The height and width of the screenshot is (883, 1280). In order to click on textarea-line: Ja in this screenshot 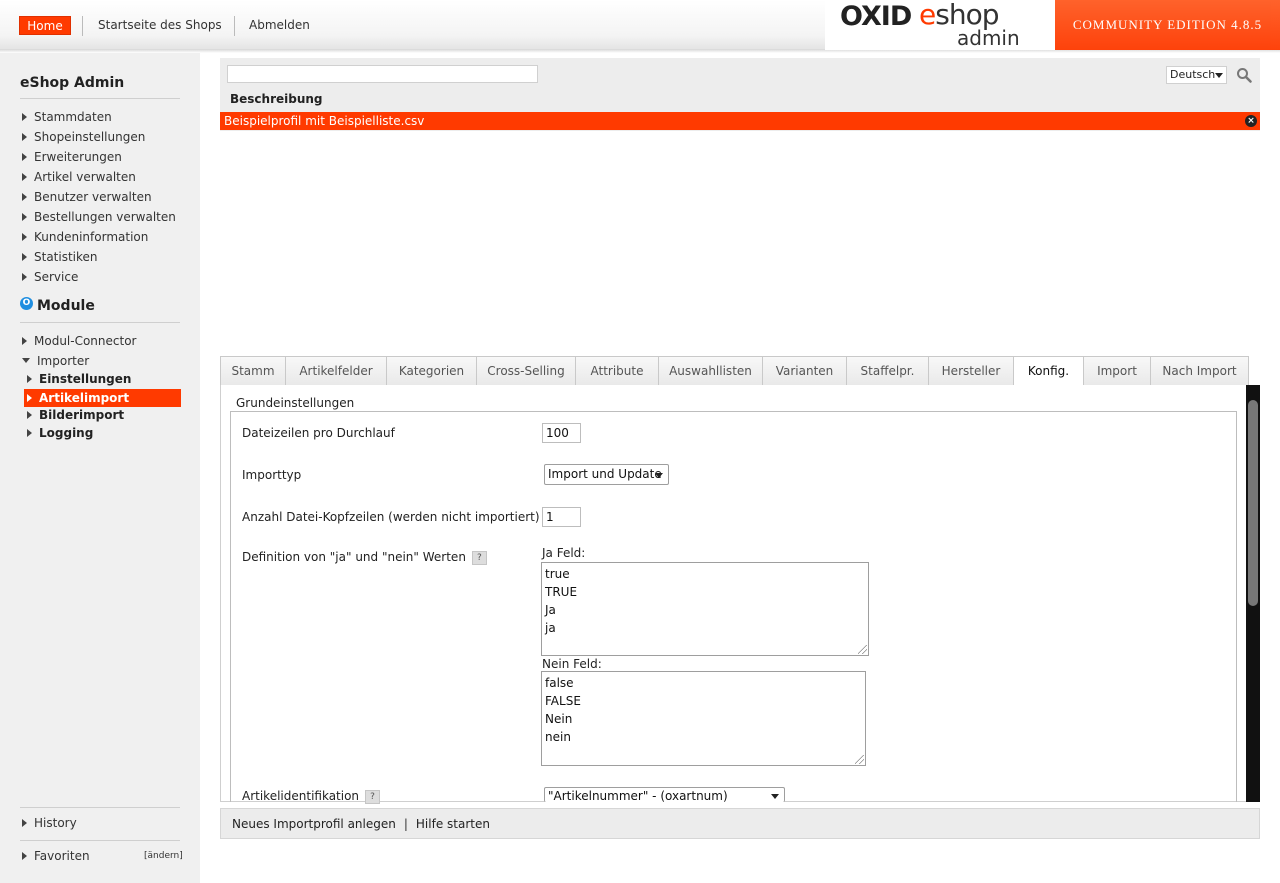, I will do `click(550, 610)`.